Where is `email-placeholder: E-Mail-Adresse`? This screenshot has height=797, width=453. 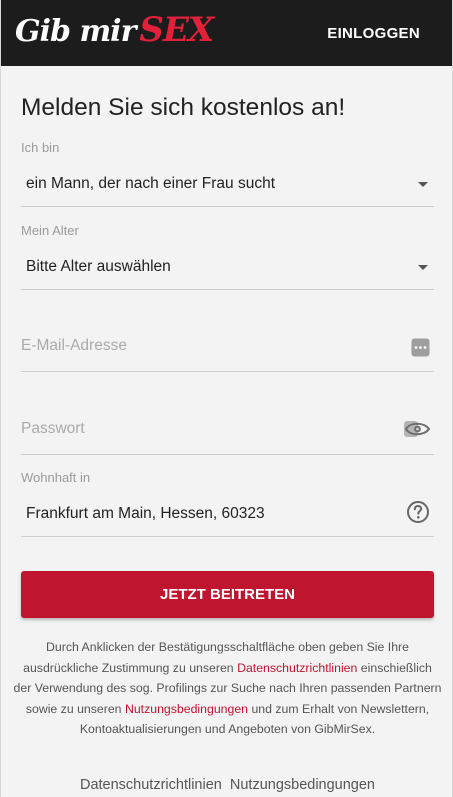 email-placeholder: E-Mail-Adresse is located at coordinates (74, 345).